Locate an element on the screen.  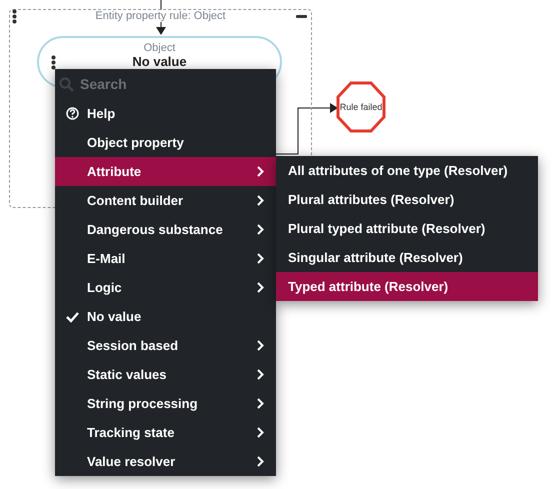
menu-item: No value is located at coordinates (165, 316).